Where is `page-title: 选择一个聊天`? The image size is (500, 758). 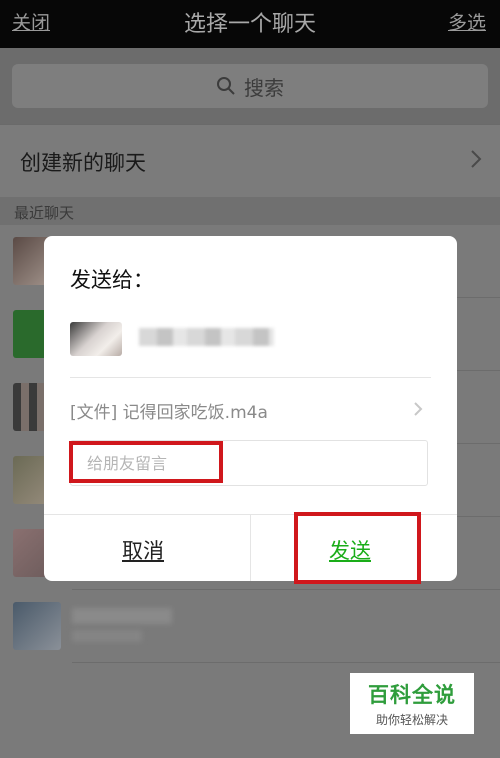 page-title: 选择一个聊天 is located at coordinates (249, 24).